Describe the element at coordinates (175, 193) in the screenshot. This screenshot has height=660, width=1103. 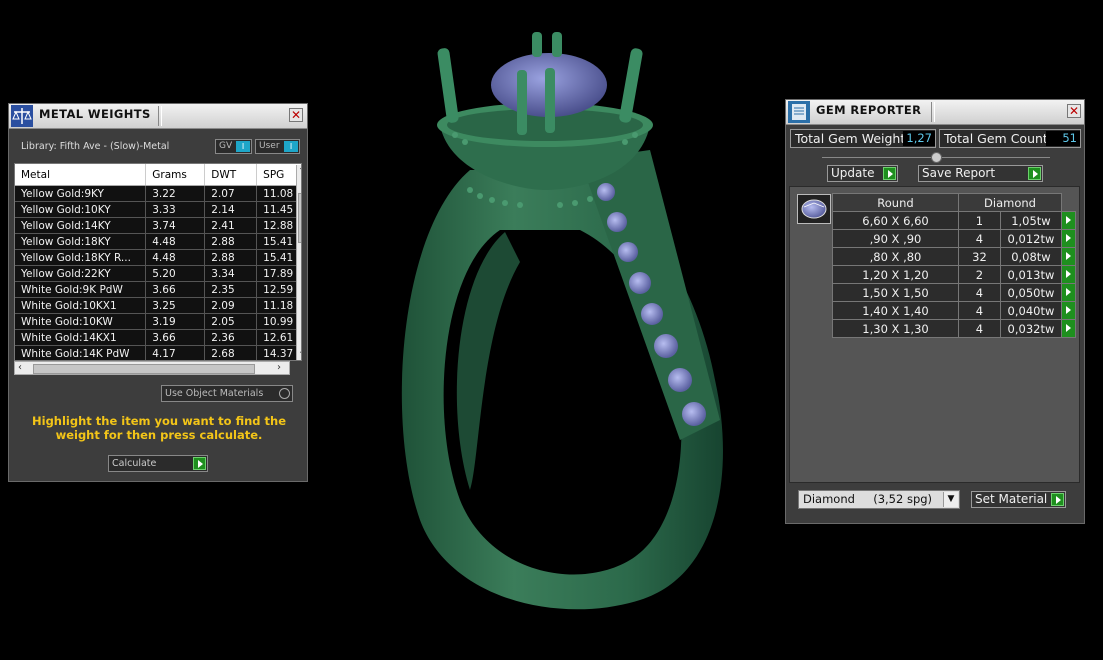
I see `grams-cell: 3.22` at that location.